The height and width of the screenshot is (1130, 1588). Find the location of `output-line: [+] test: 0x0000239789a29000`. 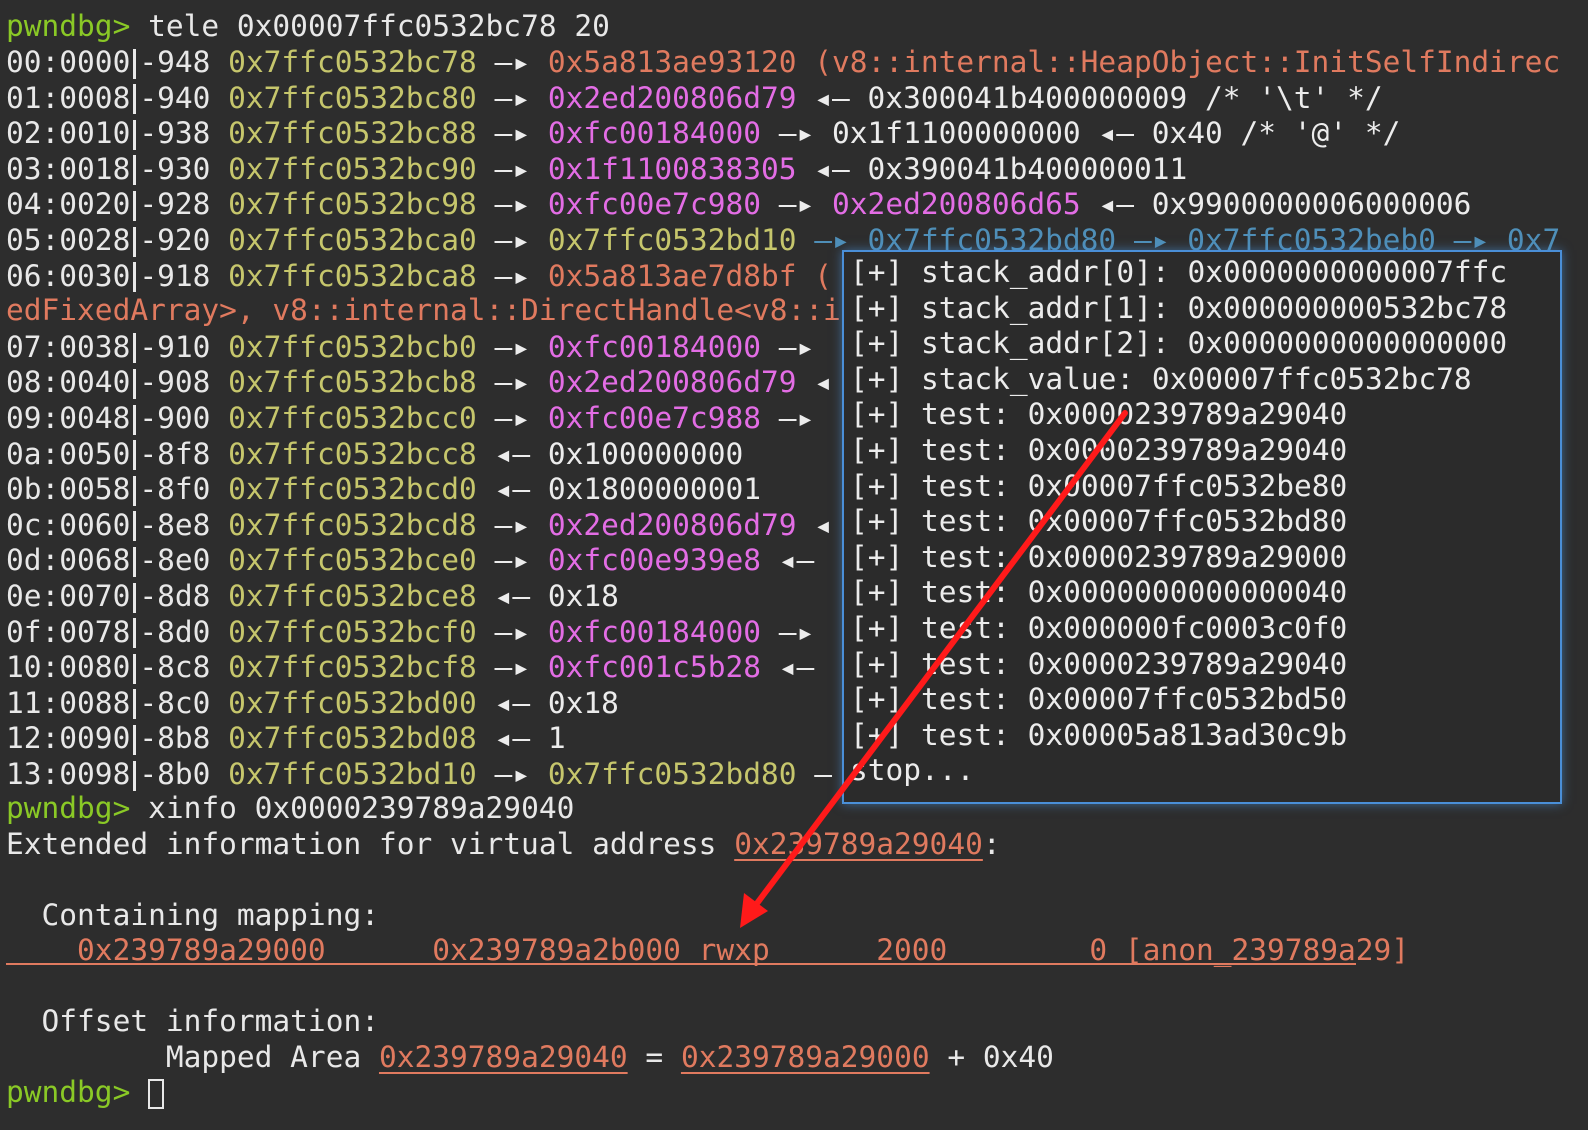

output-line: [+] test: 0x0000239789a29000 is located at coordinates (1099, 556).